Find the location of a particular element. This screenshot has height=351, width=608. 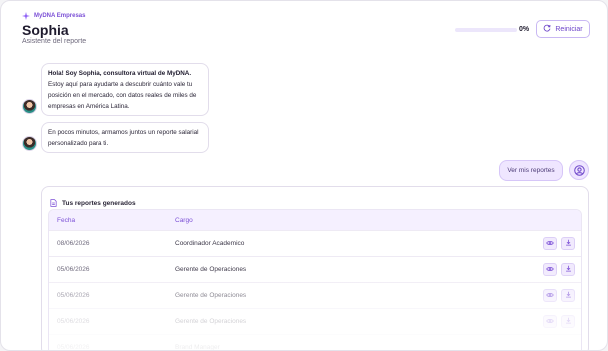

brand: MyDNA Empresas is located at coordinates (53, 16).